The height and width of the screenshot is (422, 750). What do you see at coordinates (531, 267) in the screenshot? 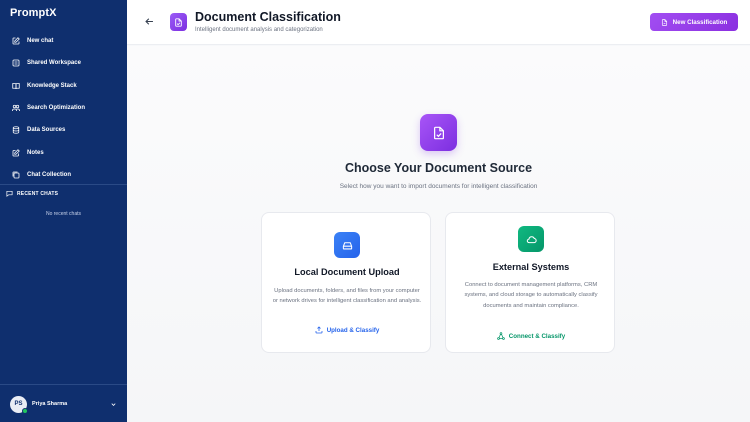
I see `card-title: External Systems` at bounding box center [531, 267].